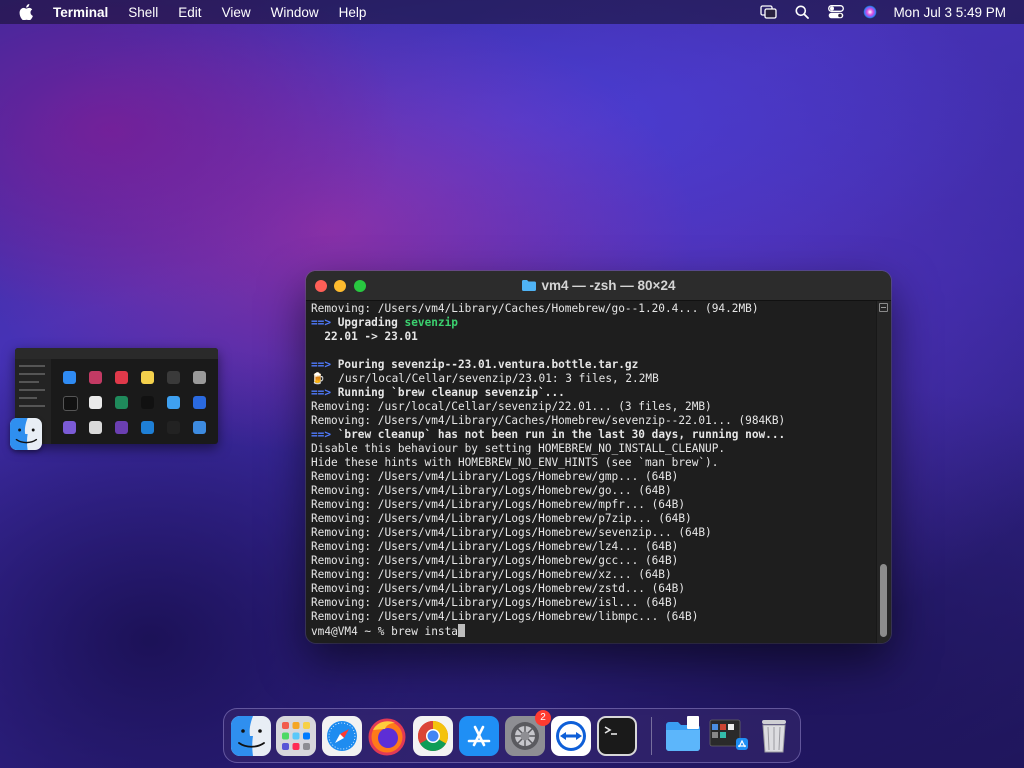 The image size is (1024, 768). What do you see at coordinates (461, 630) in the screenshot?
I see `text-cursor` at bounding box center [461, 630].